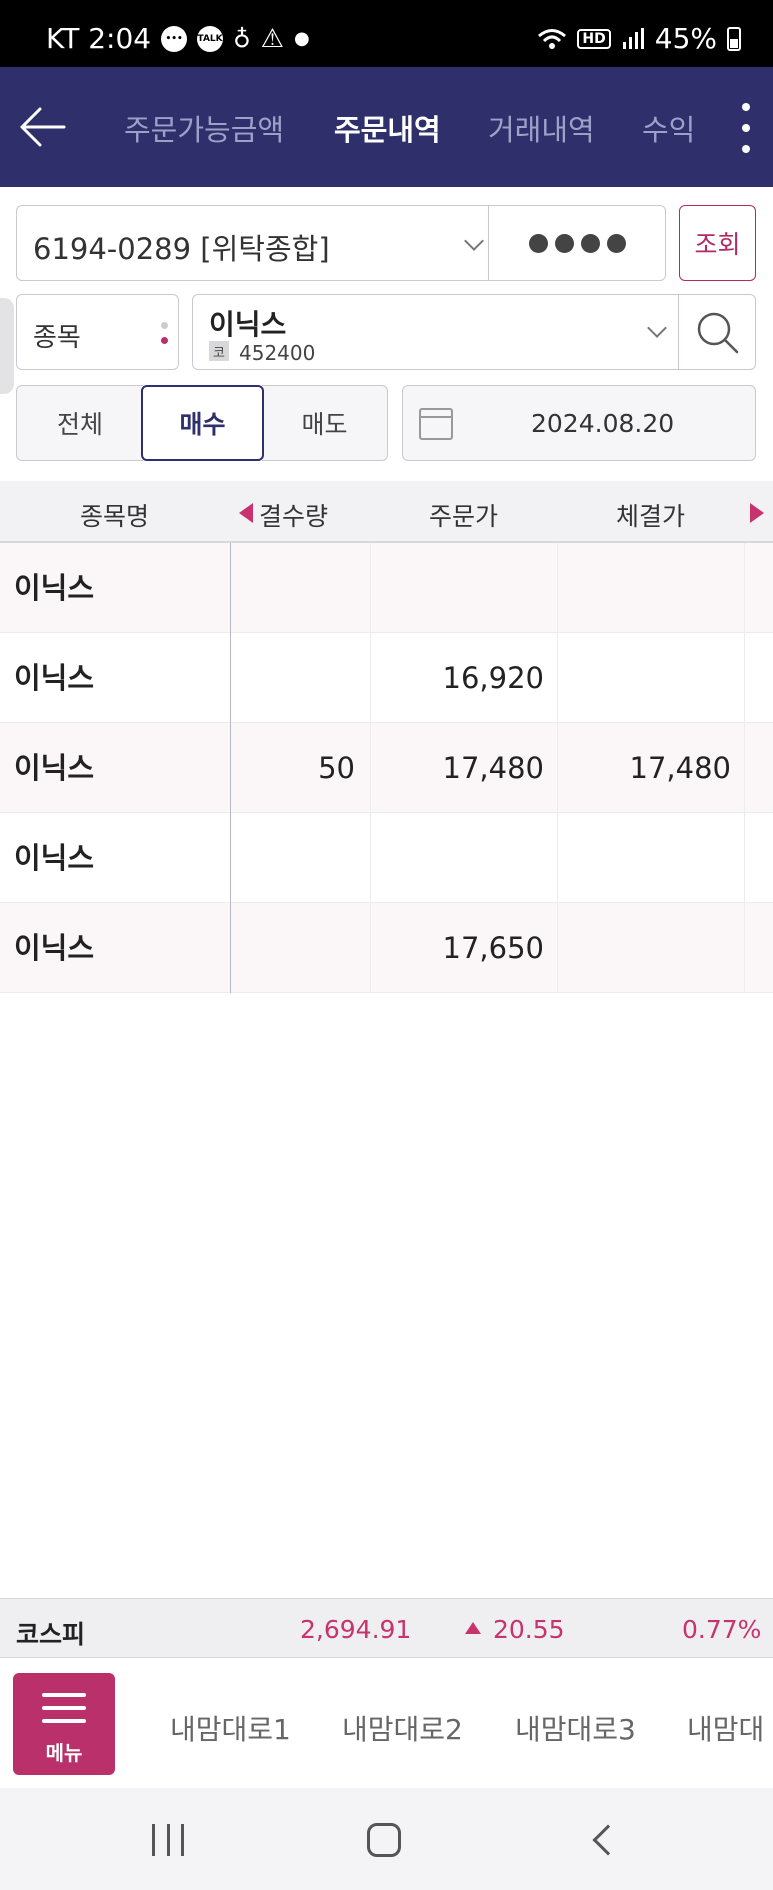 Image resolution: width=773 pixels, height=1890 pixels. What do you see at coordinates (685, 38) in the screenshot?
I see `battery-percent: 45%` at bounding box center [685, 38].